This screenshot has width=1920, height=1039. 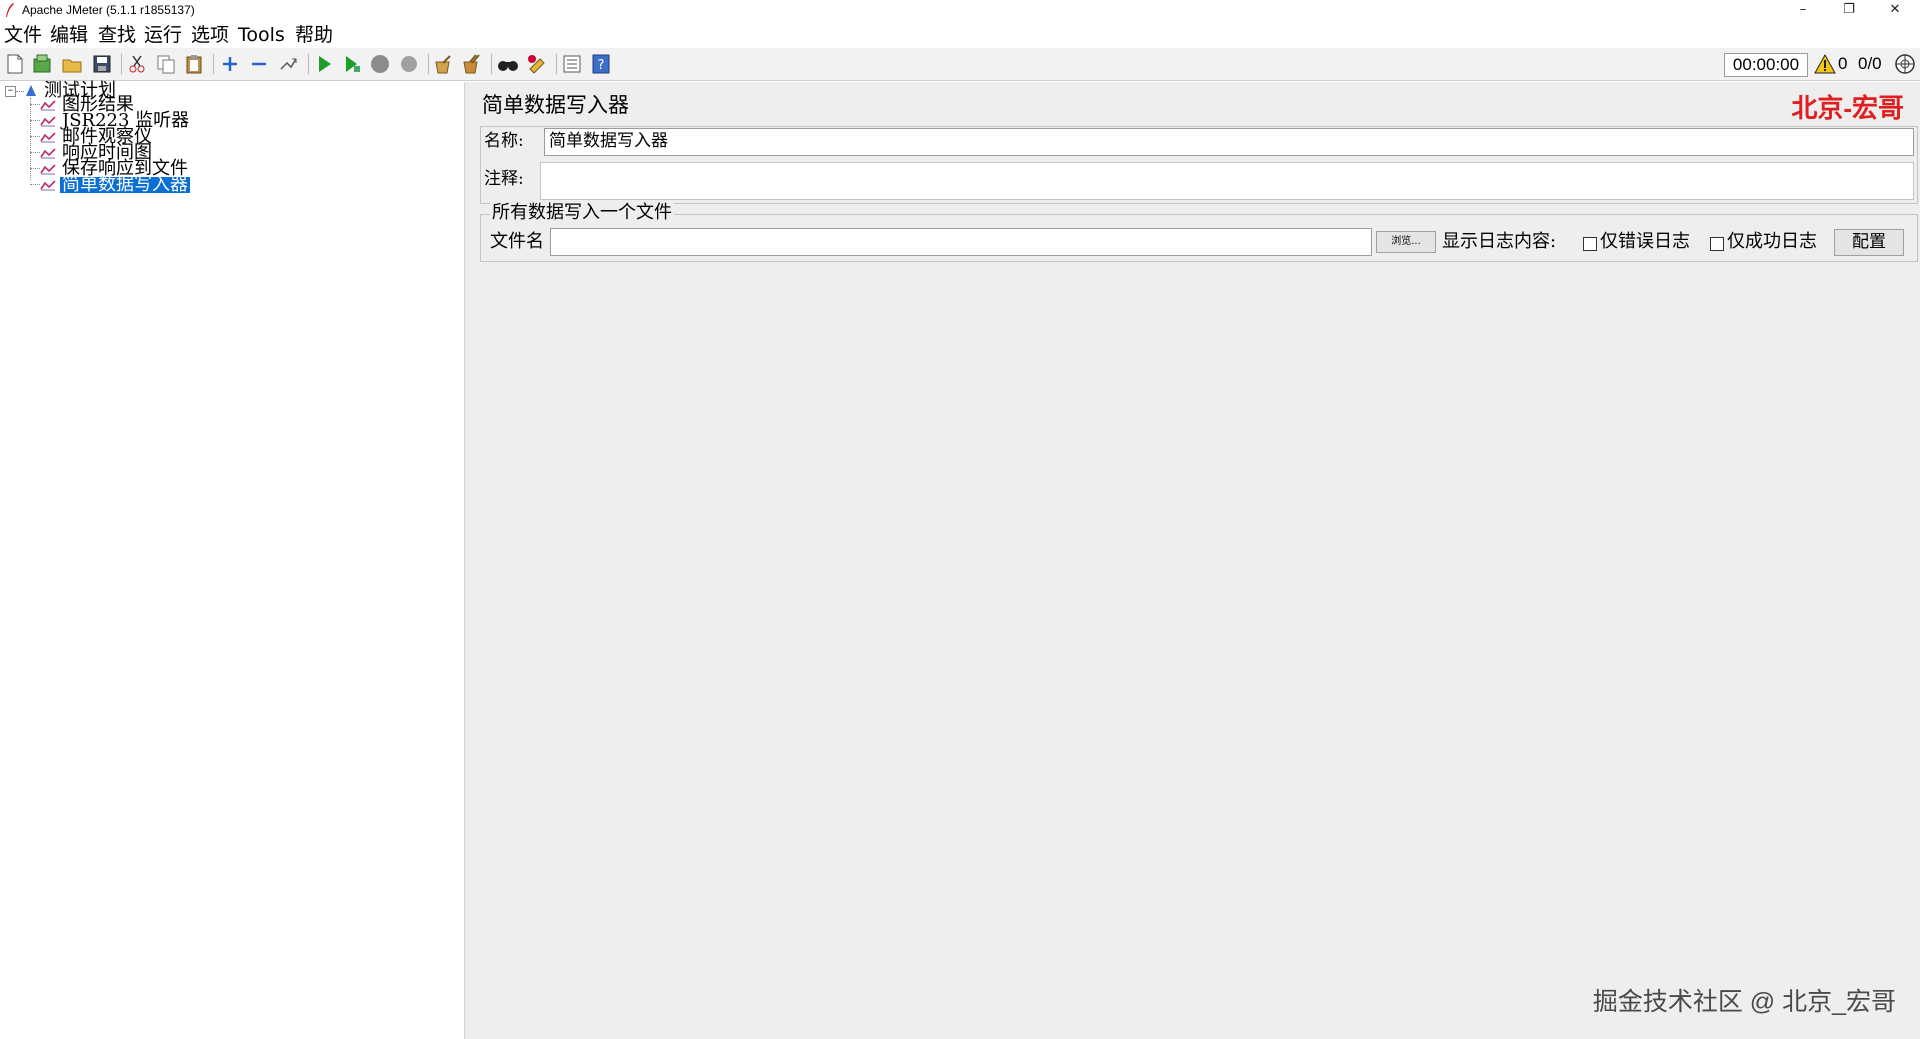 What do you see at coordinates (1843, 63) in the screenshot?
I see `error-count: 0` at bounding box center [1843, 63].